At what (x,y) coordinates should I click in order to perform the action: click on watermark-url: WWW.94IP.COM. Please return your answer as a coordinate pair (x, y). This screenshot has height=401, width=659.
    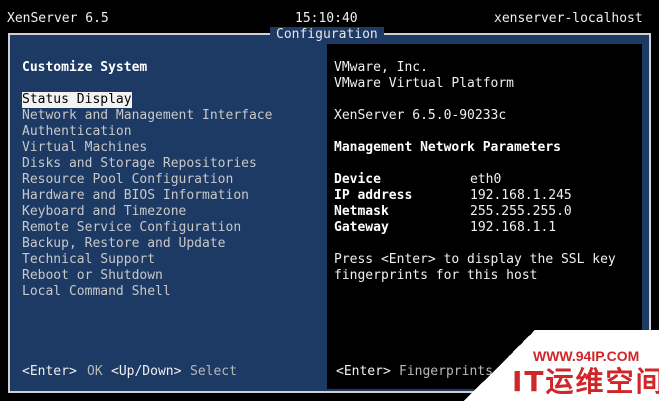
    Looking at the image, I should click on (586, 356).